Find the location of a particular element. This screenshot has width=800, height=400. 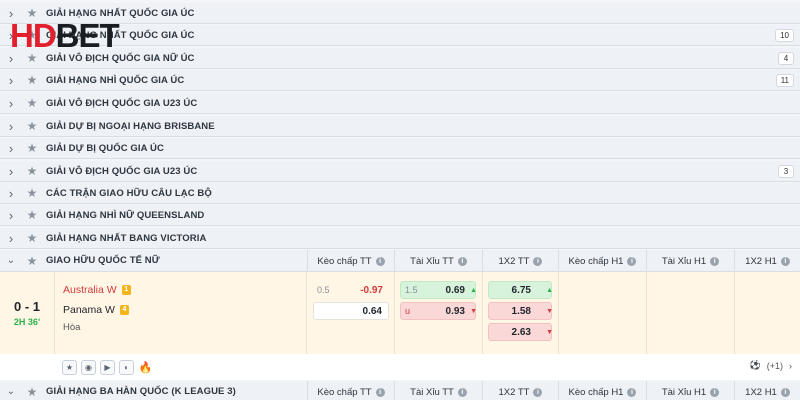

stats-icon: ◐ is located at coordinates (126, 367).